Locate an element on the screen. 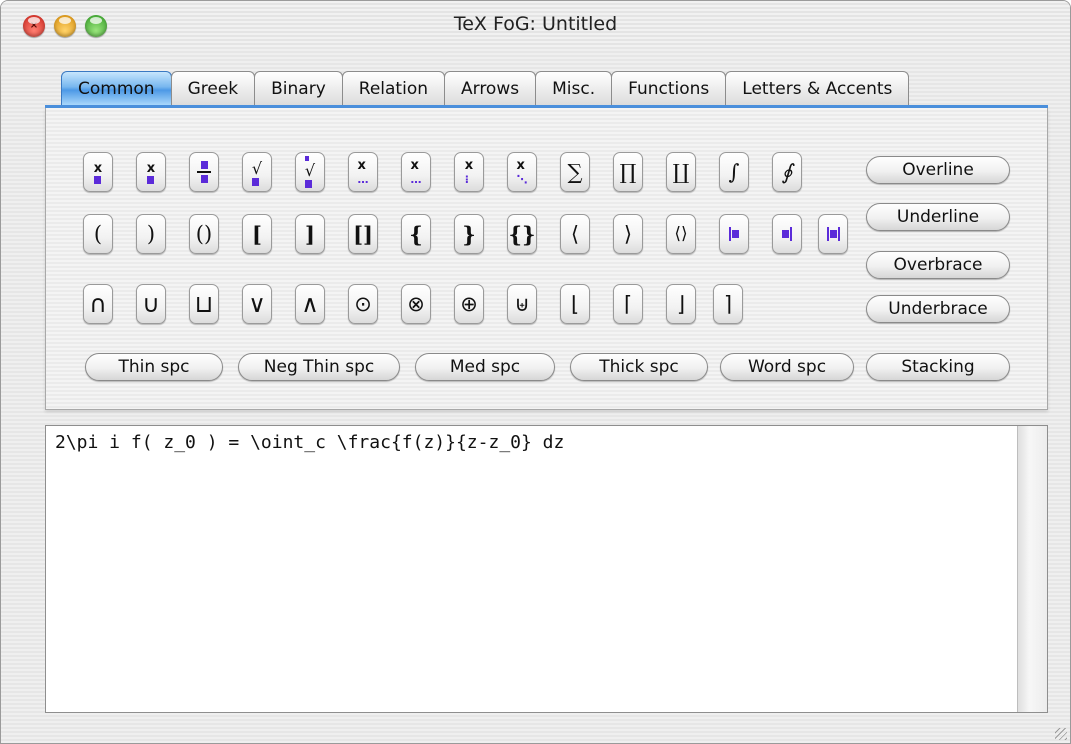  tab-relation: Relation is located at coordinates (393, 88).